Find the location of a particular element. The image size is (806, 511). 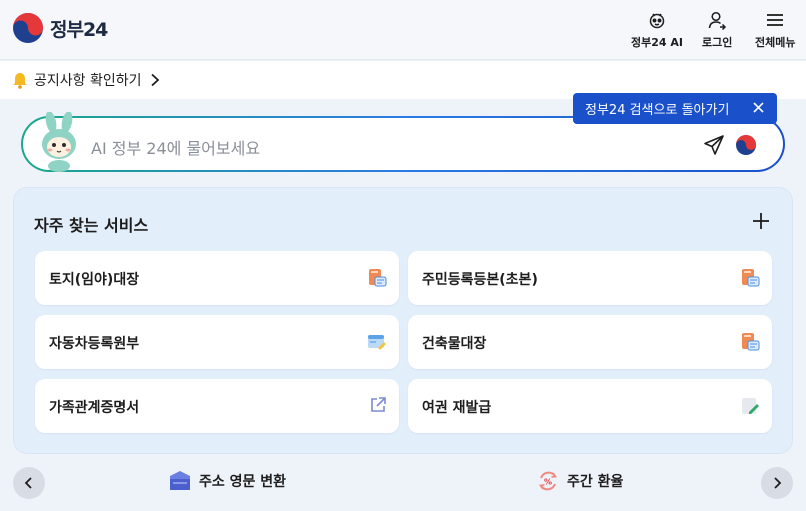

search-placeholder: AI 정부 24에 물어보세요 is located at coordinates (176, 148).